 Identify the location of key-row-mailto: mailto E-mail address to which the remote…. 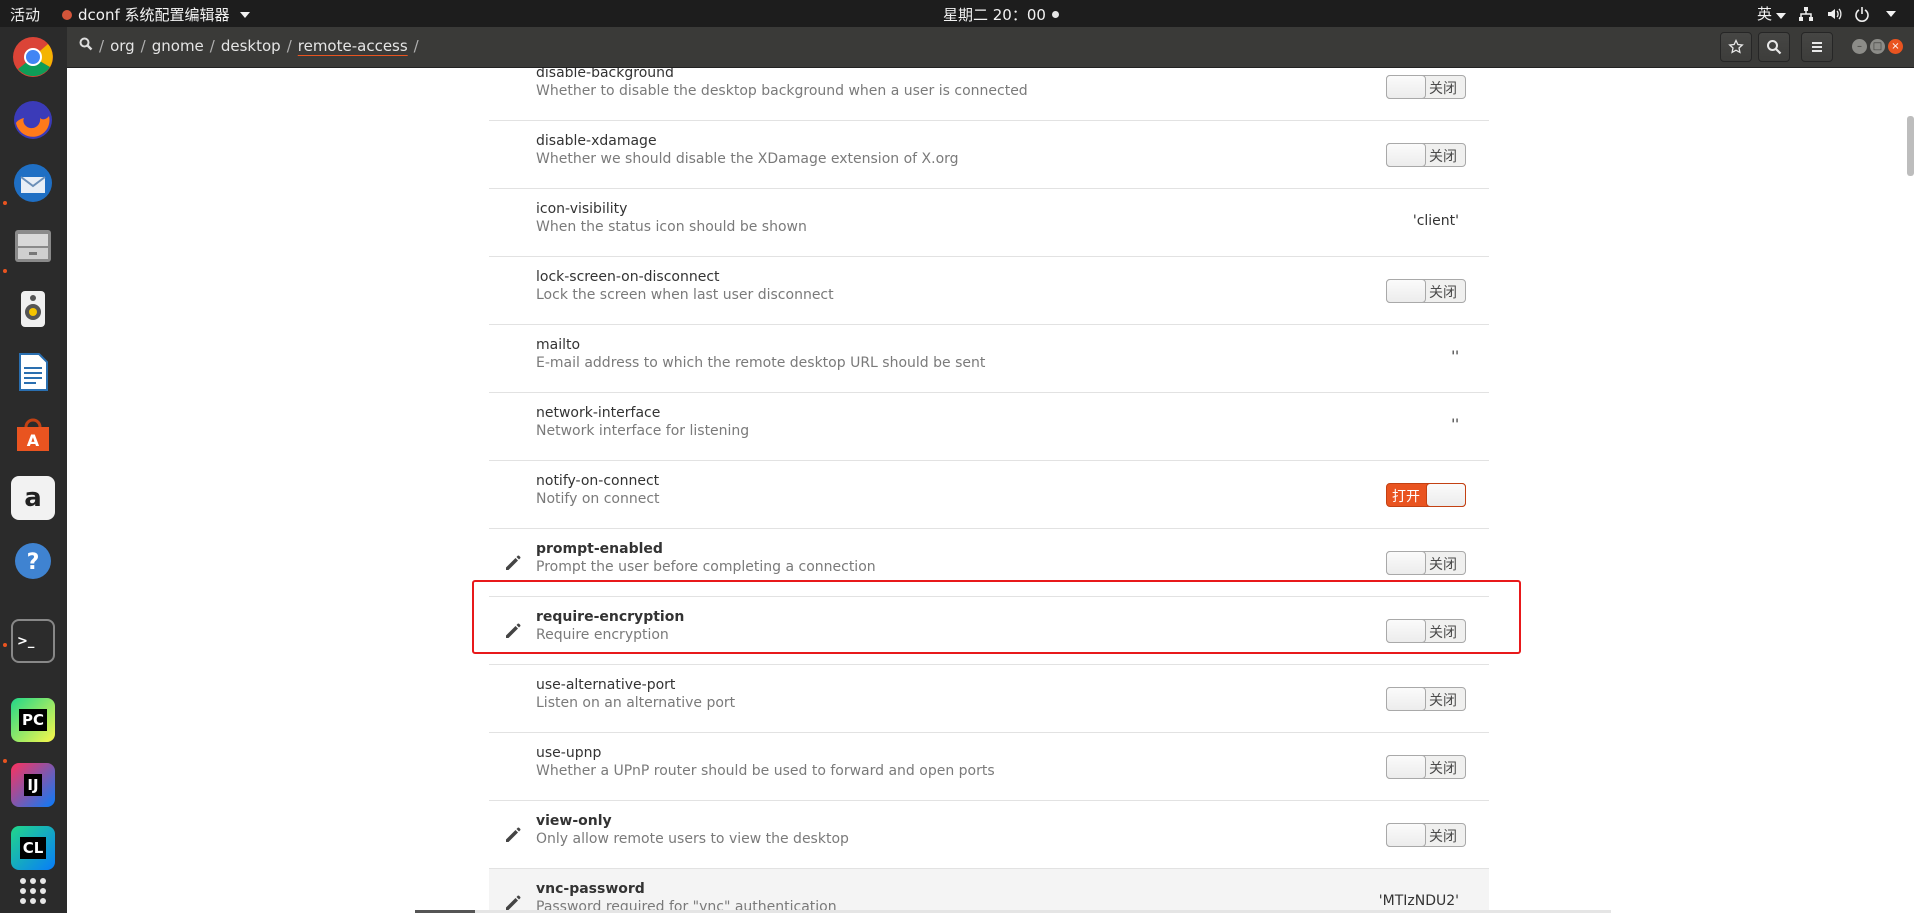
(989, 359).